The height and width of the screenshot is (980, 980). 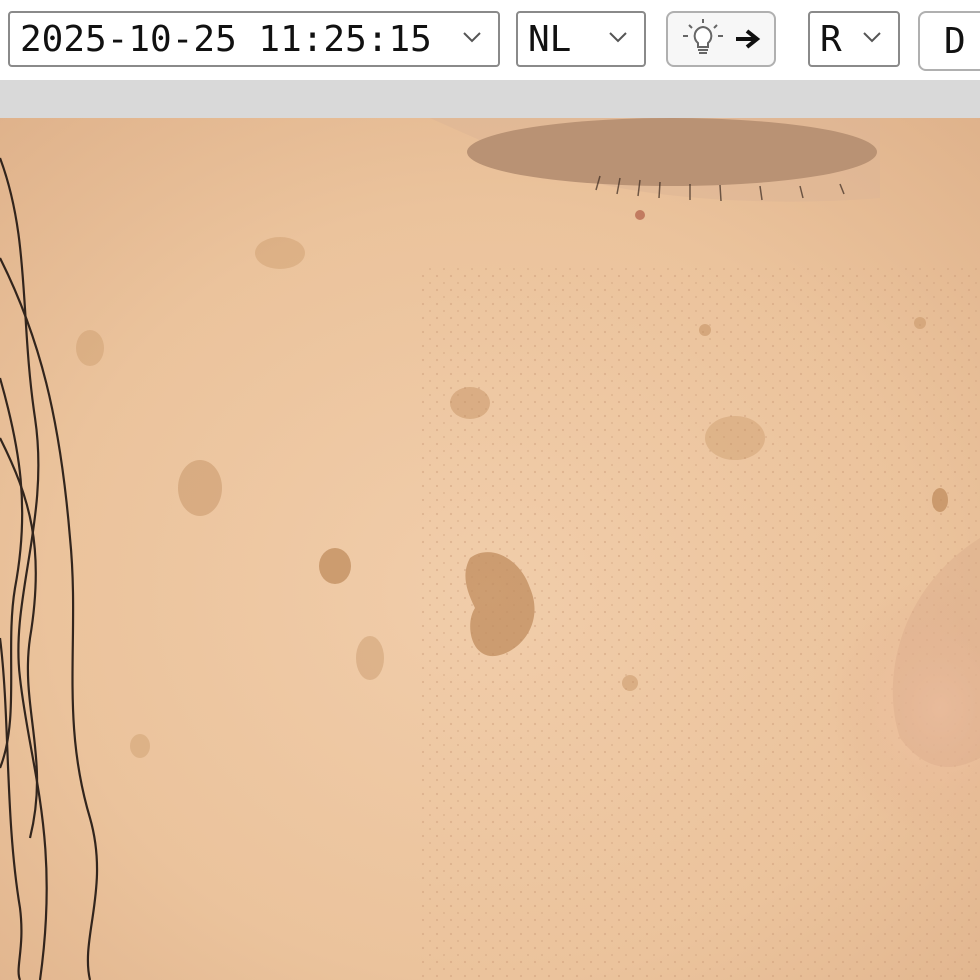 I want to click on arrow-right-icon, so click(x=748, y=39).